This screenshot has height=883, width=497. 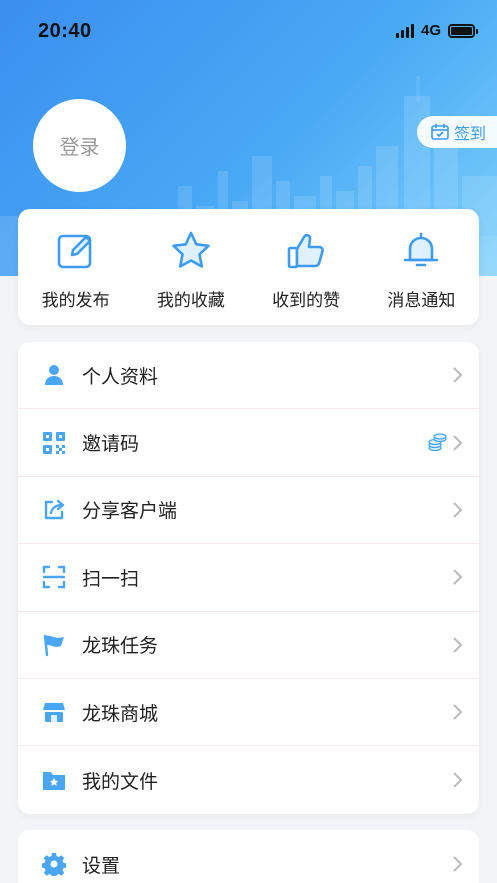 I want to click on share-icon, so click(x=54, y=509).